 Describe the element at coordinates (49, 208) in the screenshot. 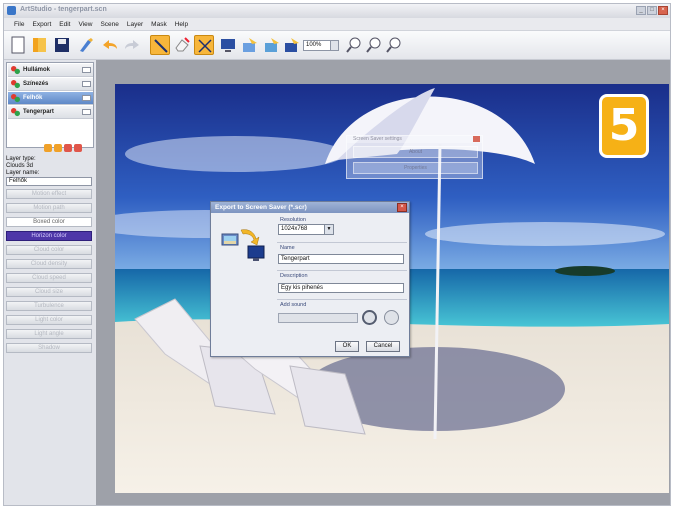

I see `motion-path-button: Motion path` at that location.